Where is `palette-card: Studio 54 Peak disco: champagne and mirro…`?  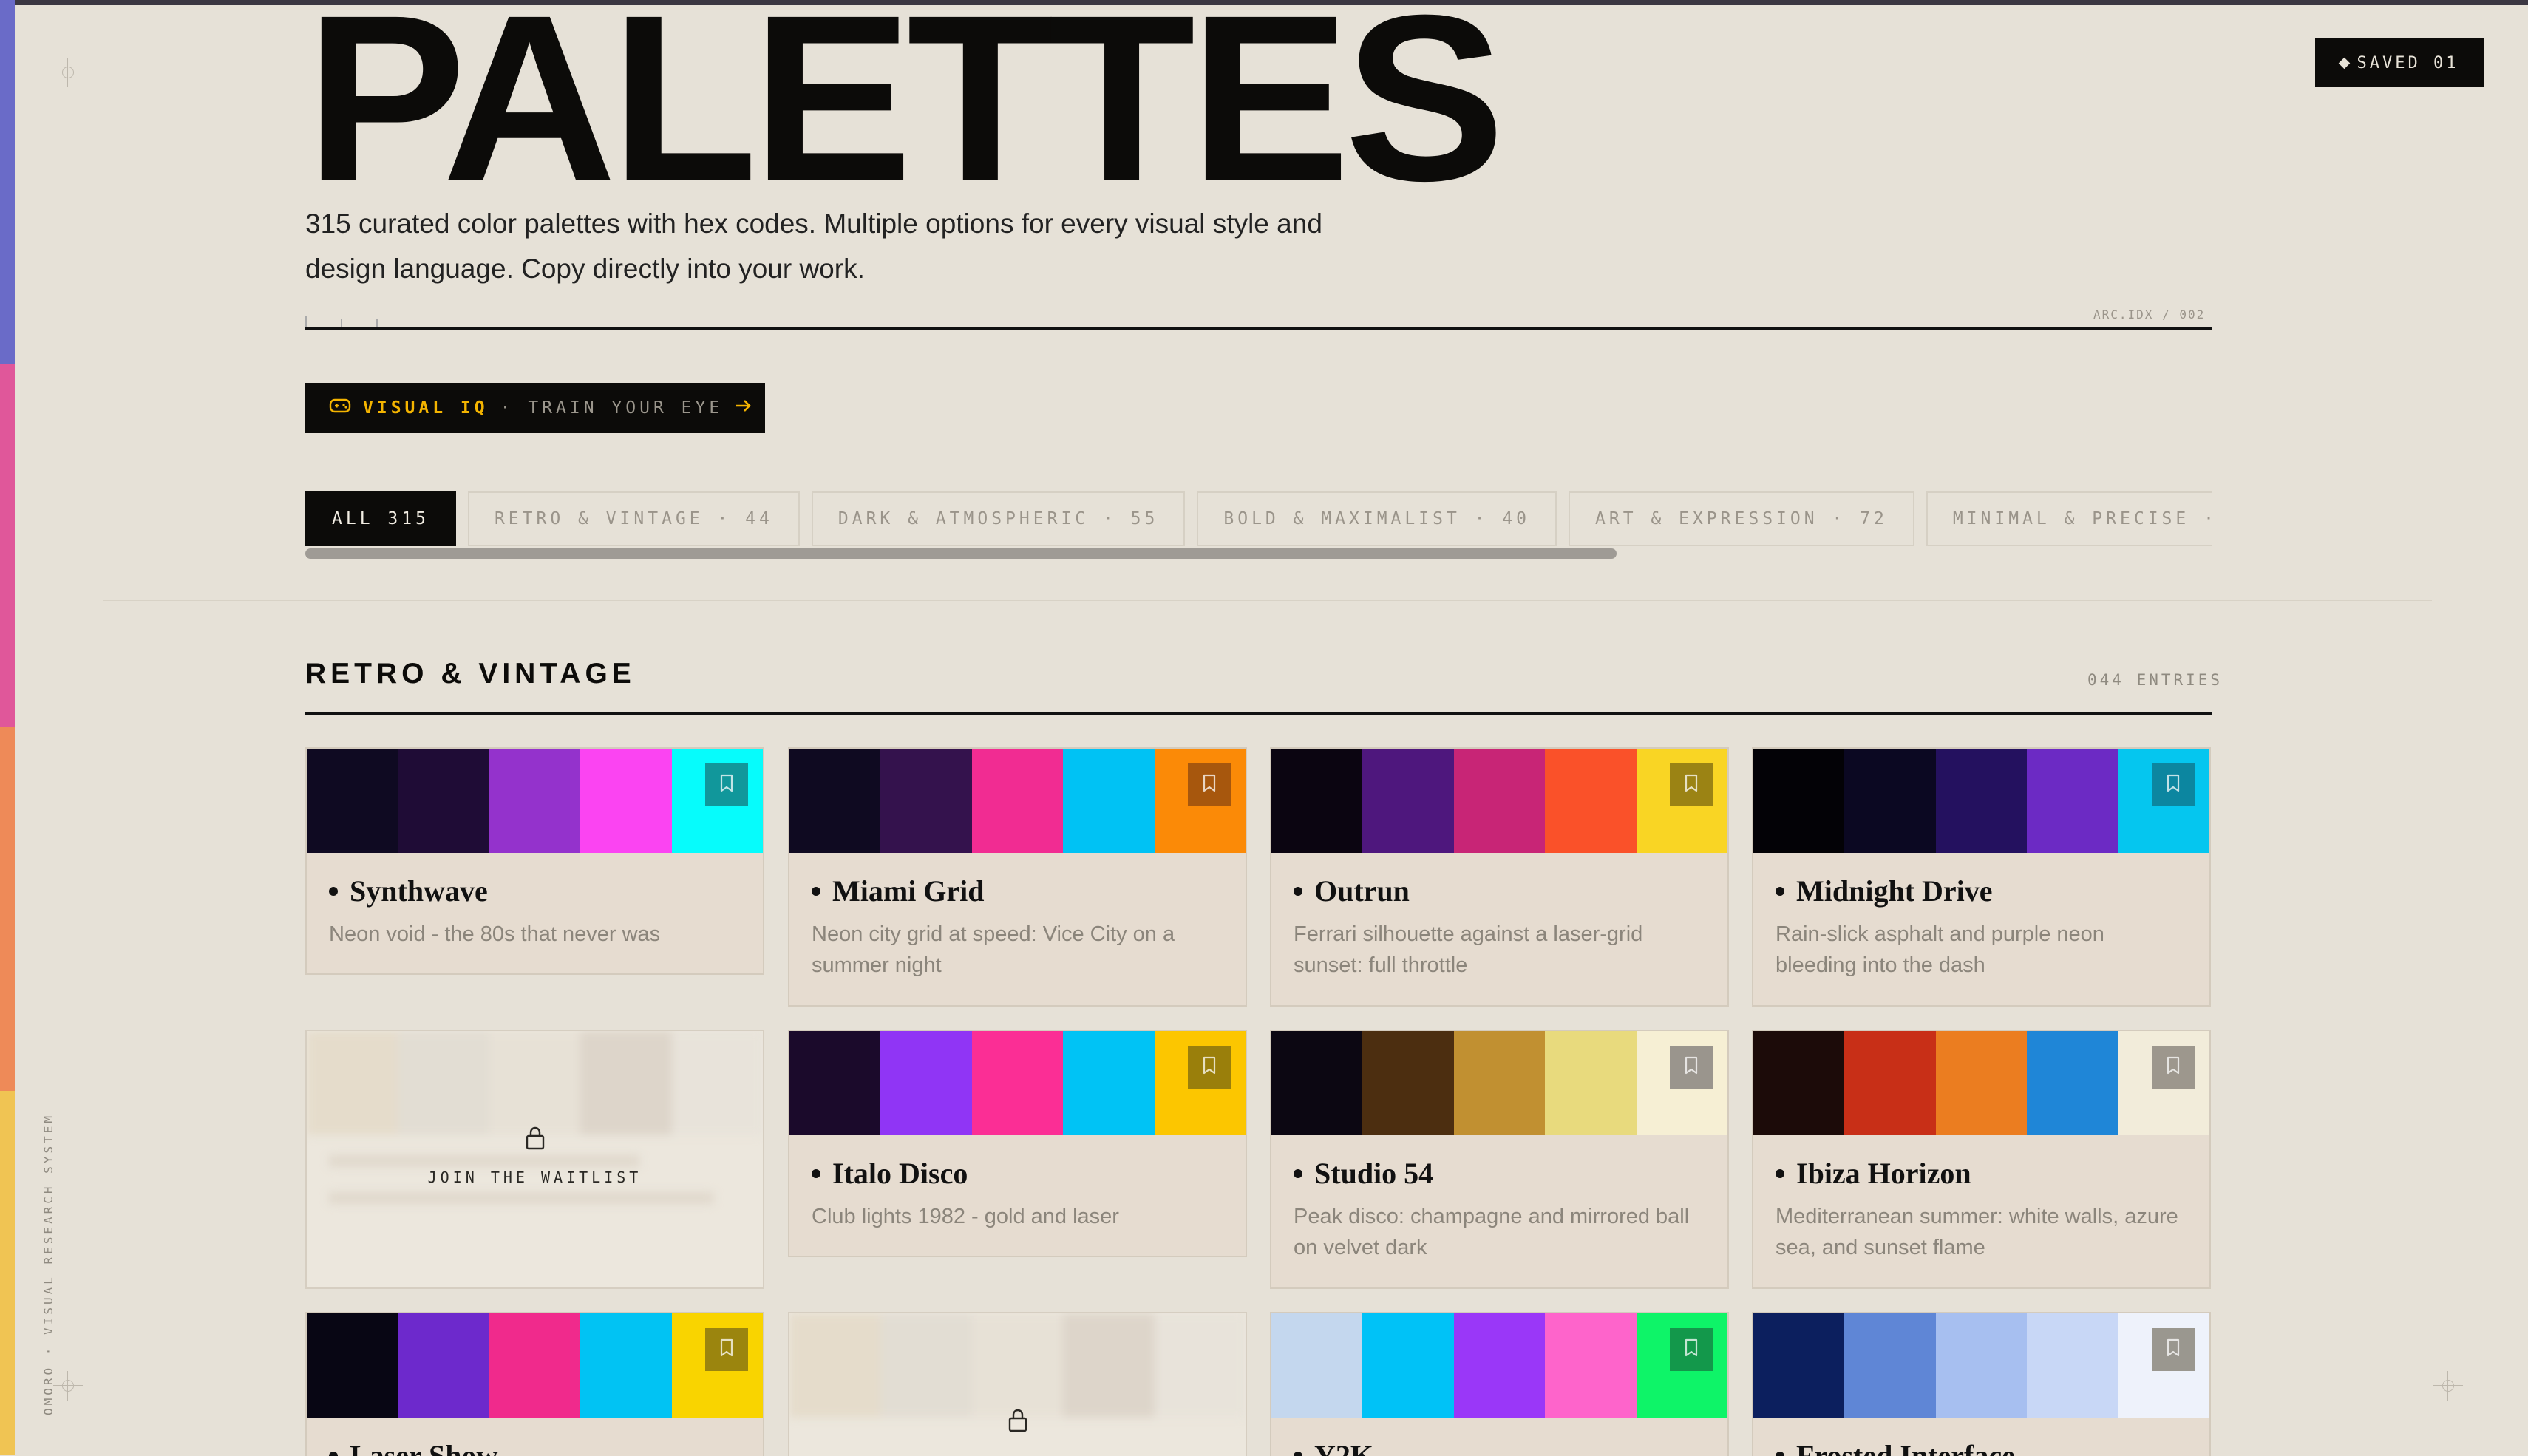
palette-card: Studio 54 Peak disco: champagne and mirro… is located at coordinates (1500, 1159).